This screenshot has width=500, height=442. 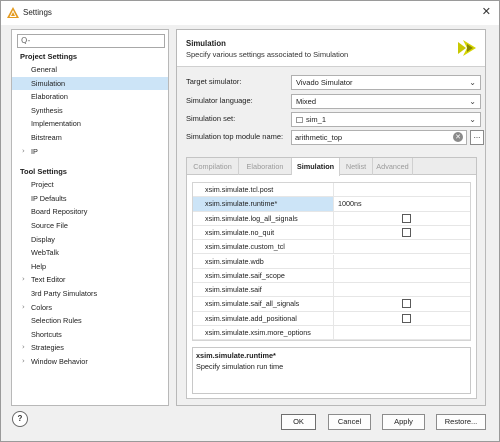 I want to click on search-input: Q-, so click(x=91, y=41).